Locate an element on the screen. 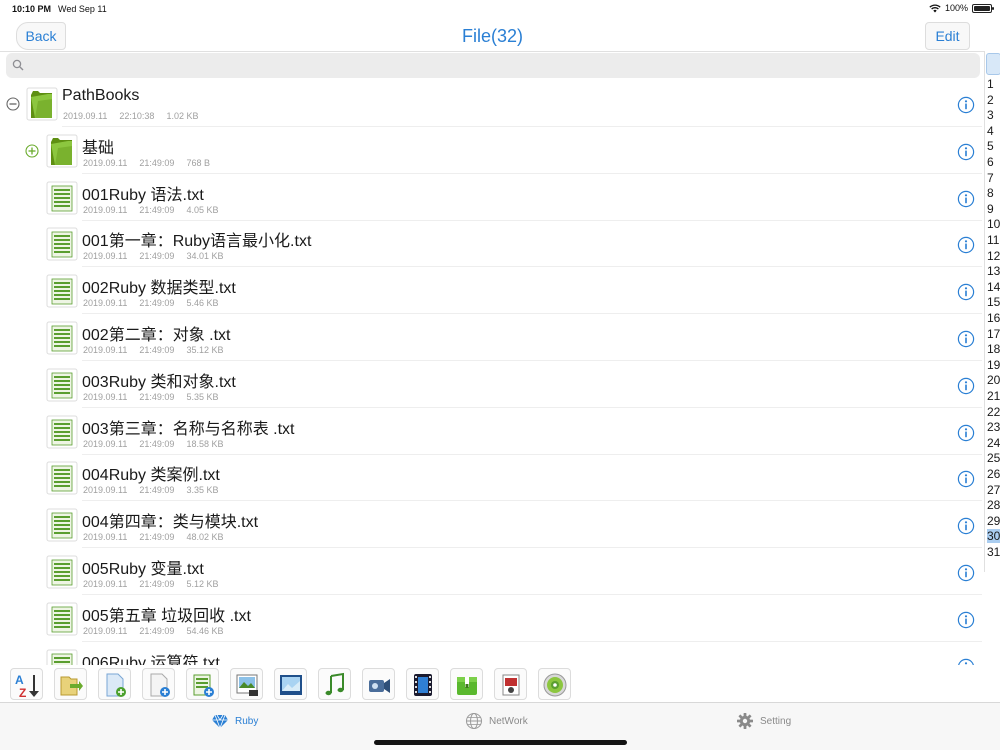 The height and width of the screenshot is (750, 1000). tab-ruby: Ruby is located at coordinates (234, 721).